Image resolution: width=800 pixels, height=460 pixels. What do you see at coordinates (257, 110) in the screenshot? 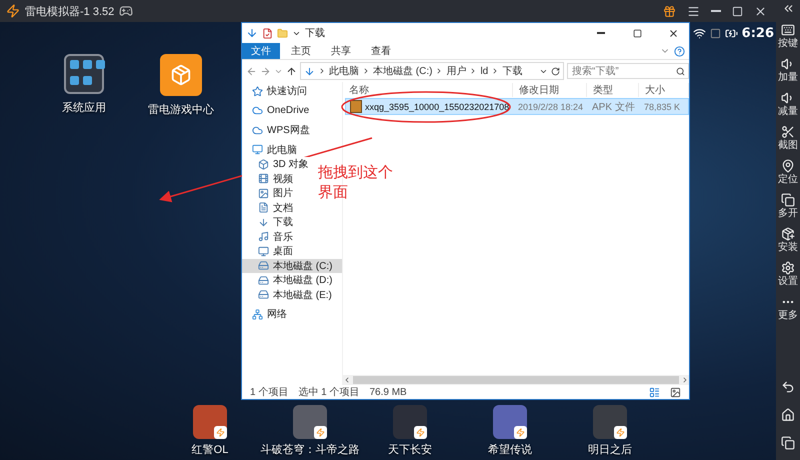
I see `cloud-icon` at bounding box center [257, 110].